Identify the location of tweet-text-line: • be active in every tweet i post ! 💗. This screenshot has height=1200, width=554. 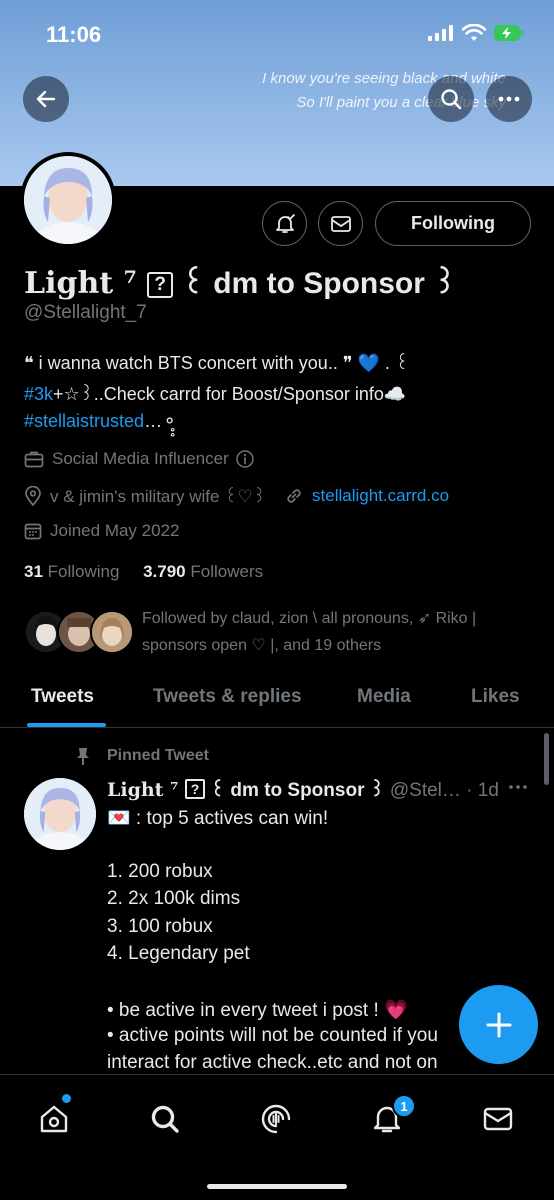
(257, 1010).